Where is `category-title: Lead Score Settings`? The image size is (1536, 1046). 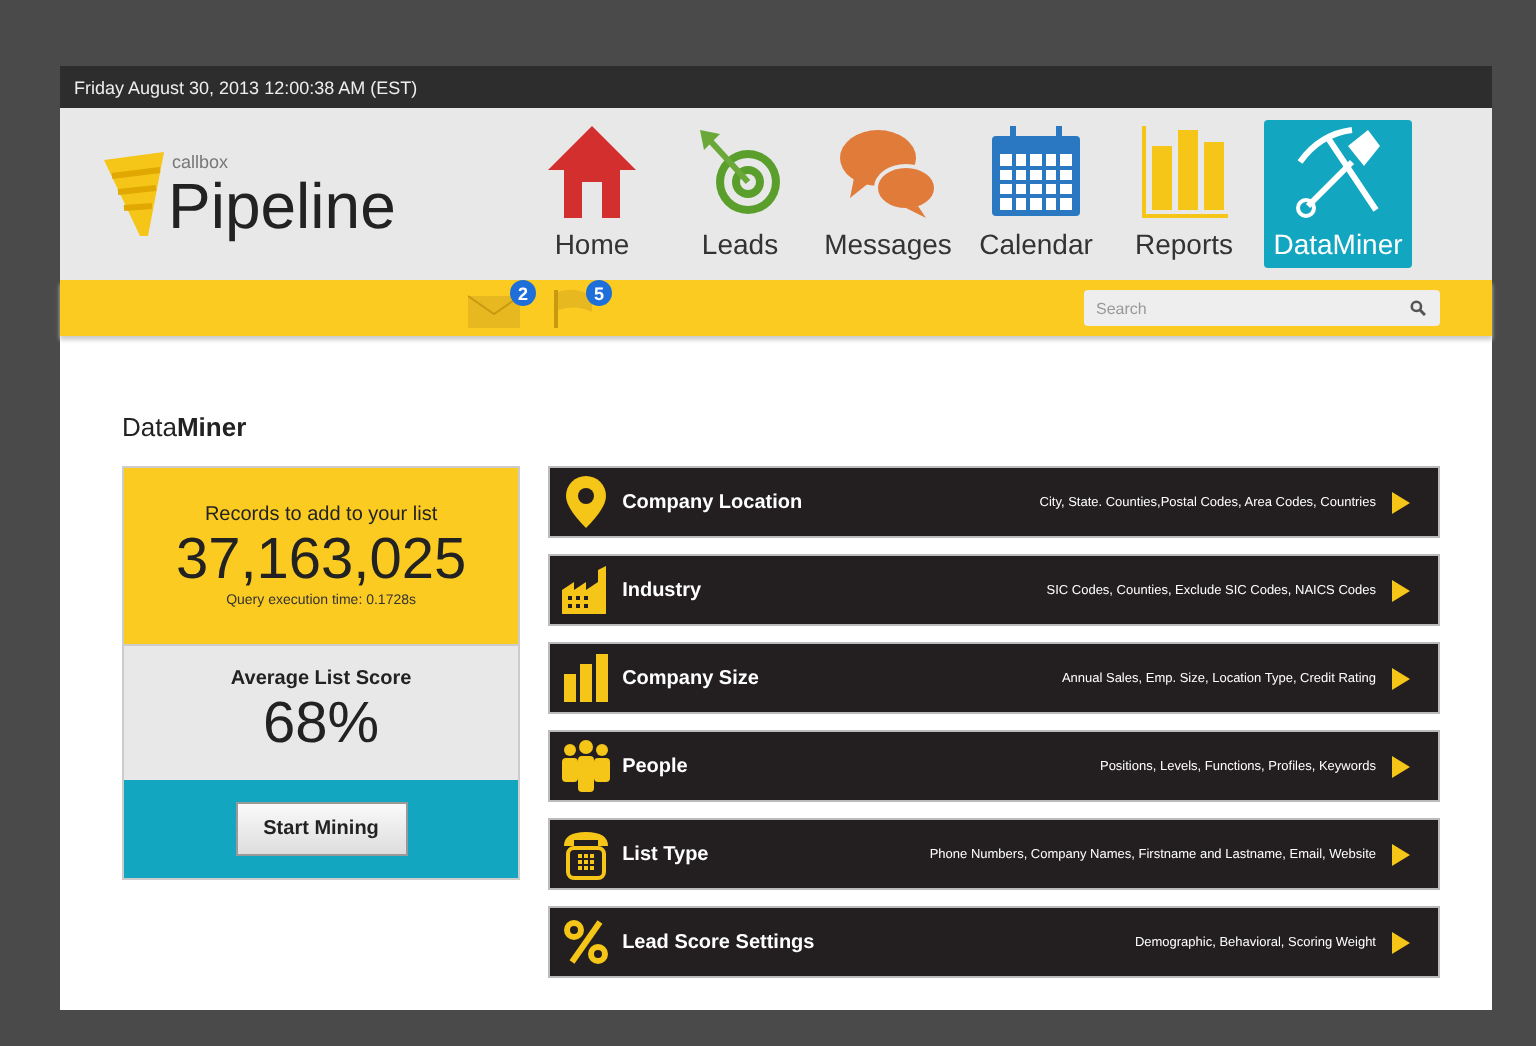
category-title: Lead Score Settings is located at coordinates (718, 942).